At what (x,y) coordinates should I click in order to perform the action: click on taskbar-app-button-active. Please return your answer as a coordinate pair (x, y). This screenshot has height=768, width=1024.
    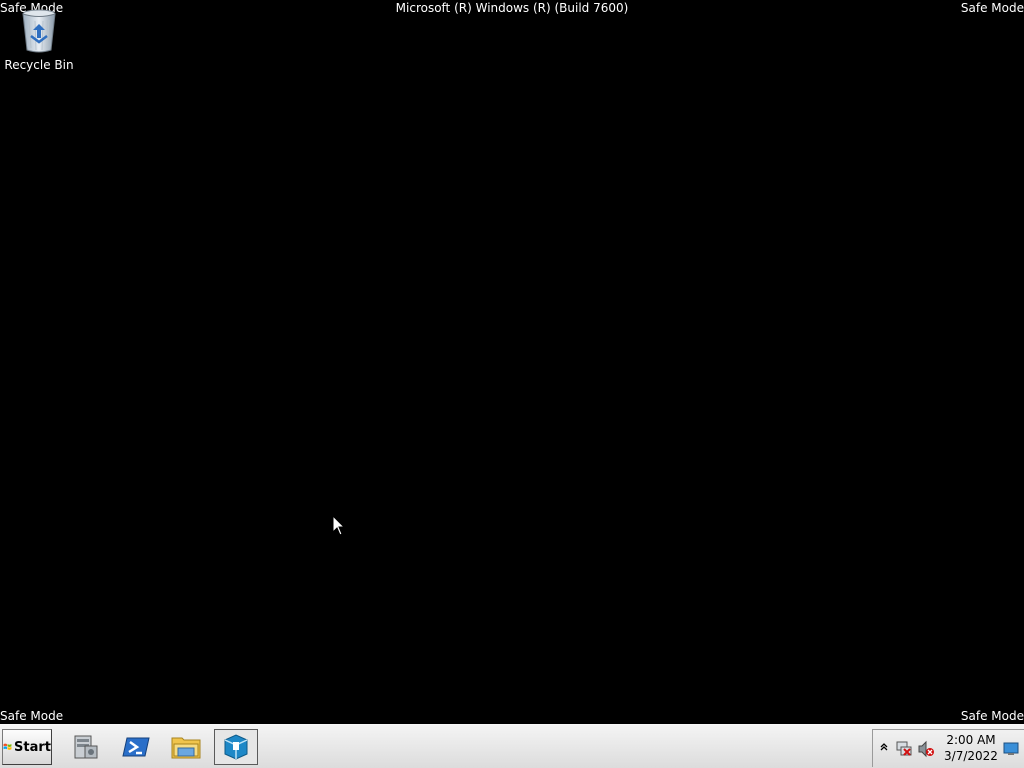
    Looking at the image, I should click on (236, 747).